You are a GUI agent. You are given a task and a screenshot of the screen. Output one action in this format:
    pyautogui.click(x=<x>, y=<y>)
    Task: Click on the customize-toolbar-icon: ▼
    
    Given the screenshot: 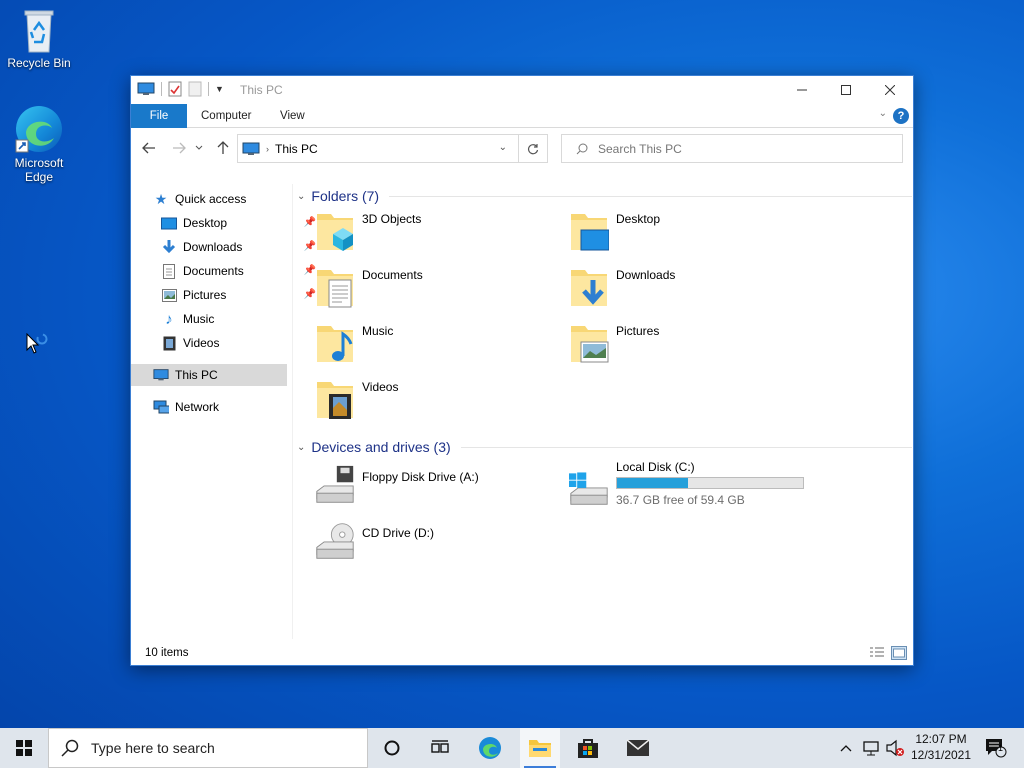 What is the action you would take?
    pyautogui.click(x=219, y=89)
    